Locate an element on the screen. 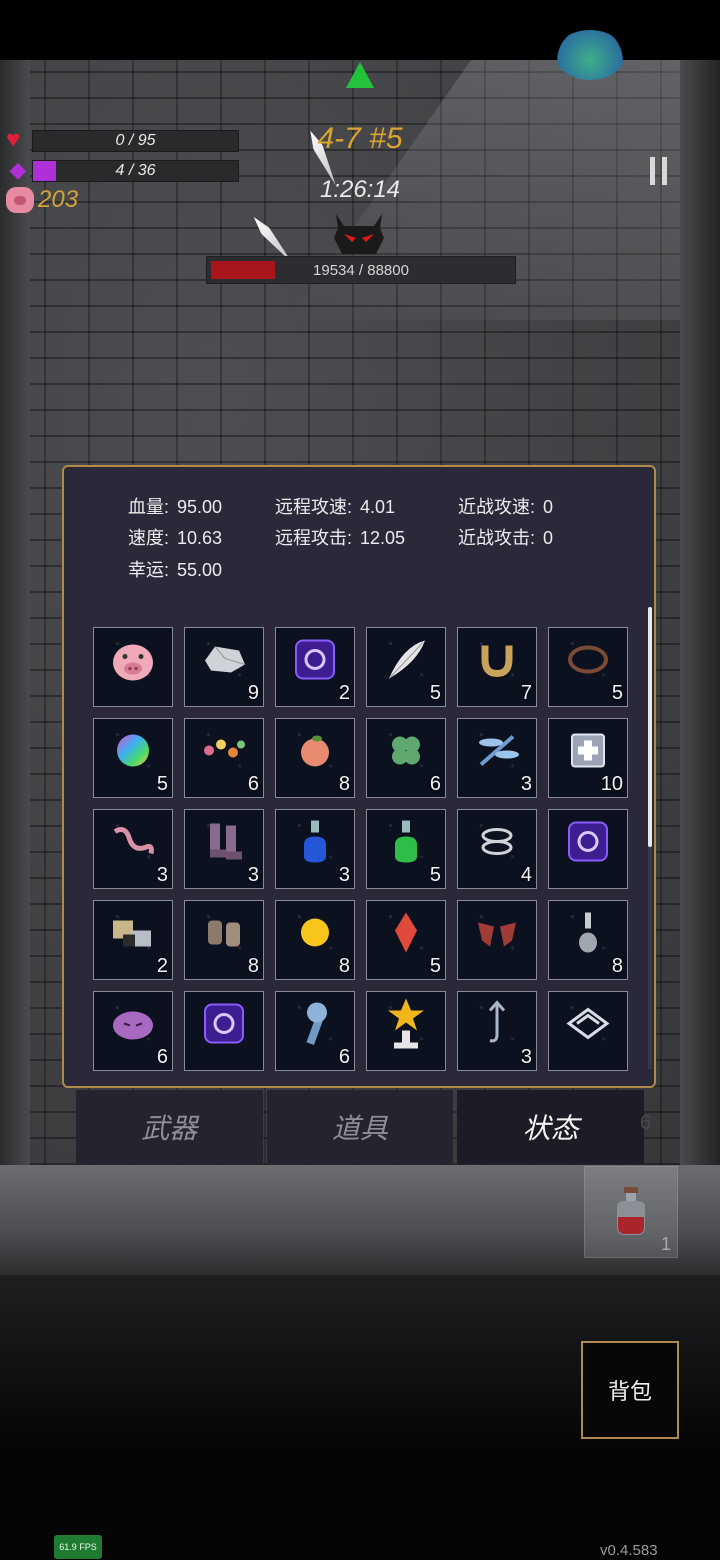 This screenshot has width=720, height=1560. stat-melee-atk-value: 0 is located at coordinates (548, 538).